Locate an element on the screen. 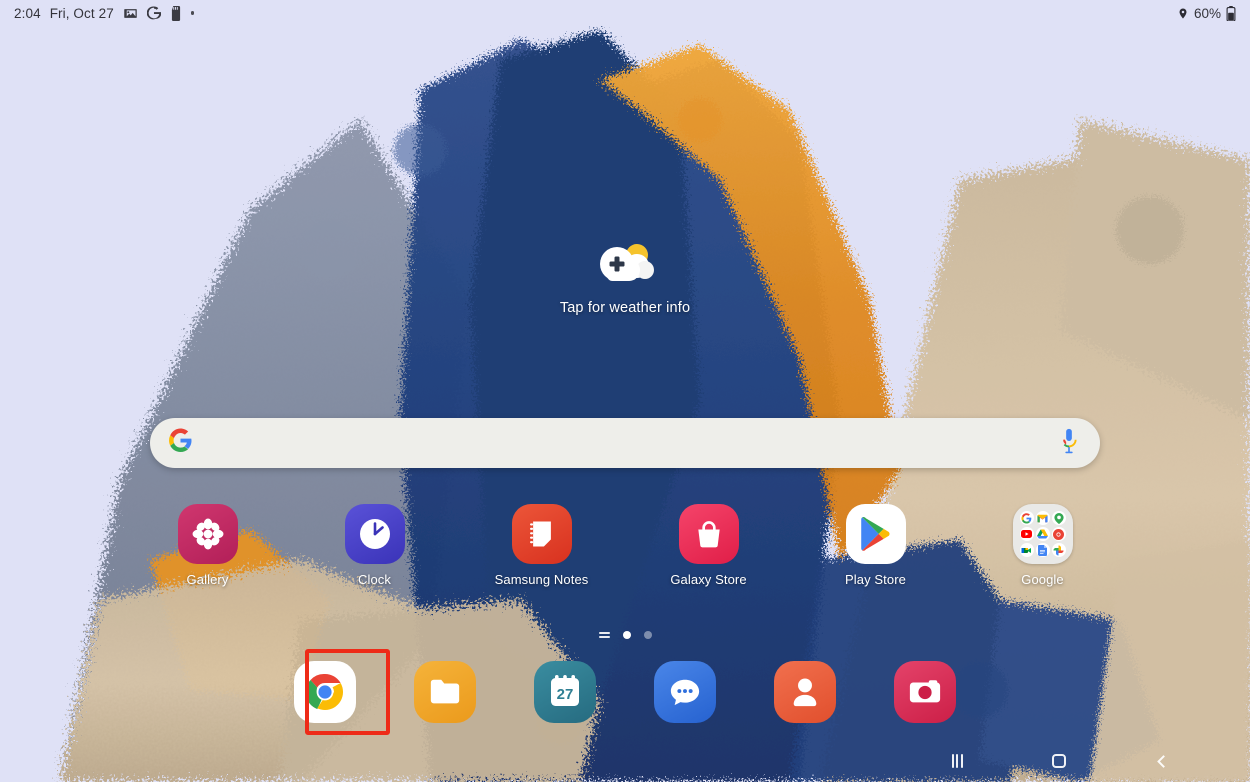  dock: 27 is located at coordinates (625, 692).